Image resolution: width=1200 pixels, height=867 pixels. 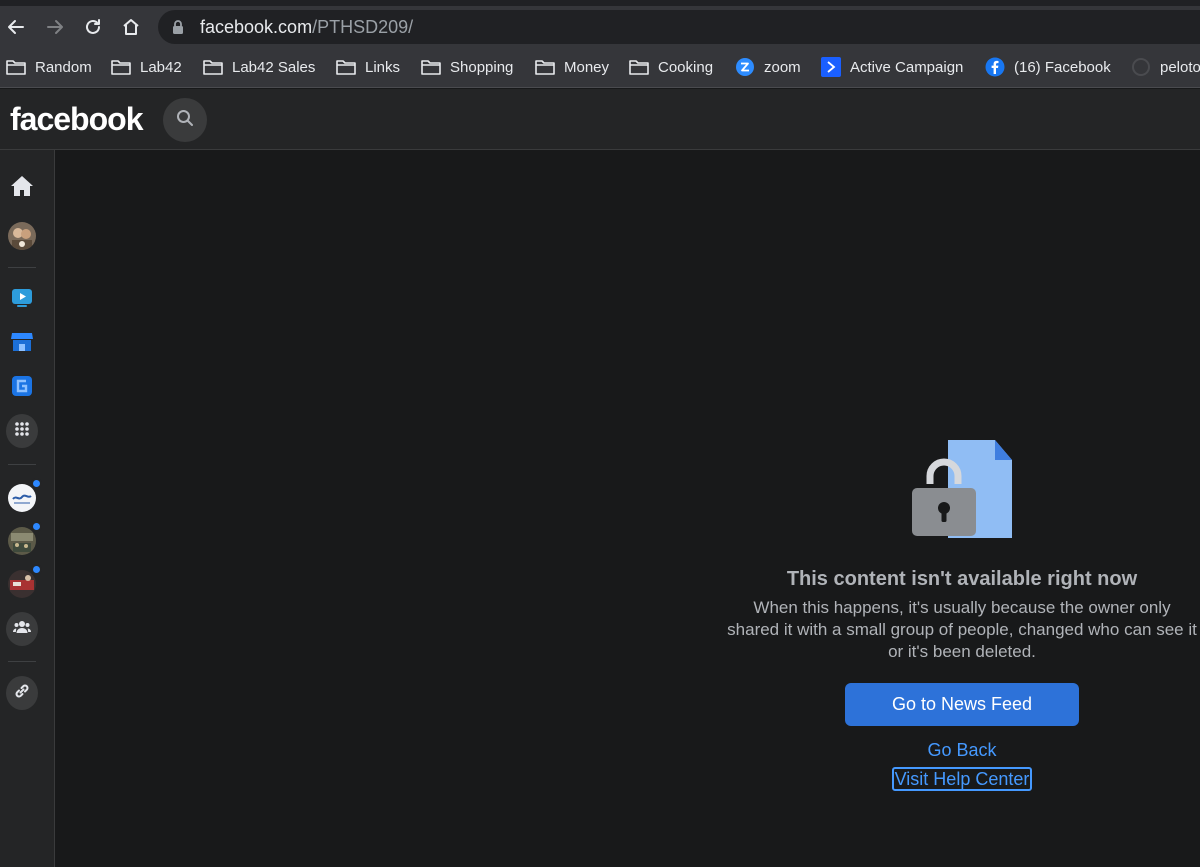 I want to click on go-back-link: Go Back, so click(x=962, y=750).